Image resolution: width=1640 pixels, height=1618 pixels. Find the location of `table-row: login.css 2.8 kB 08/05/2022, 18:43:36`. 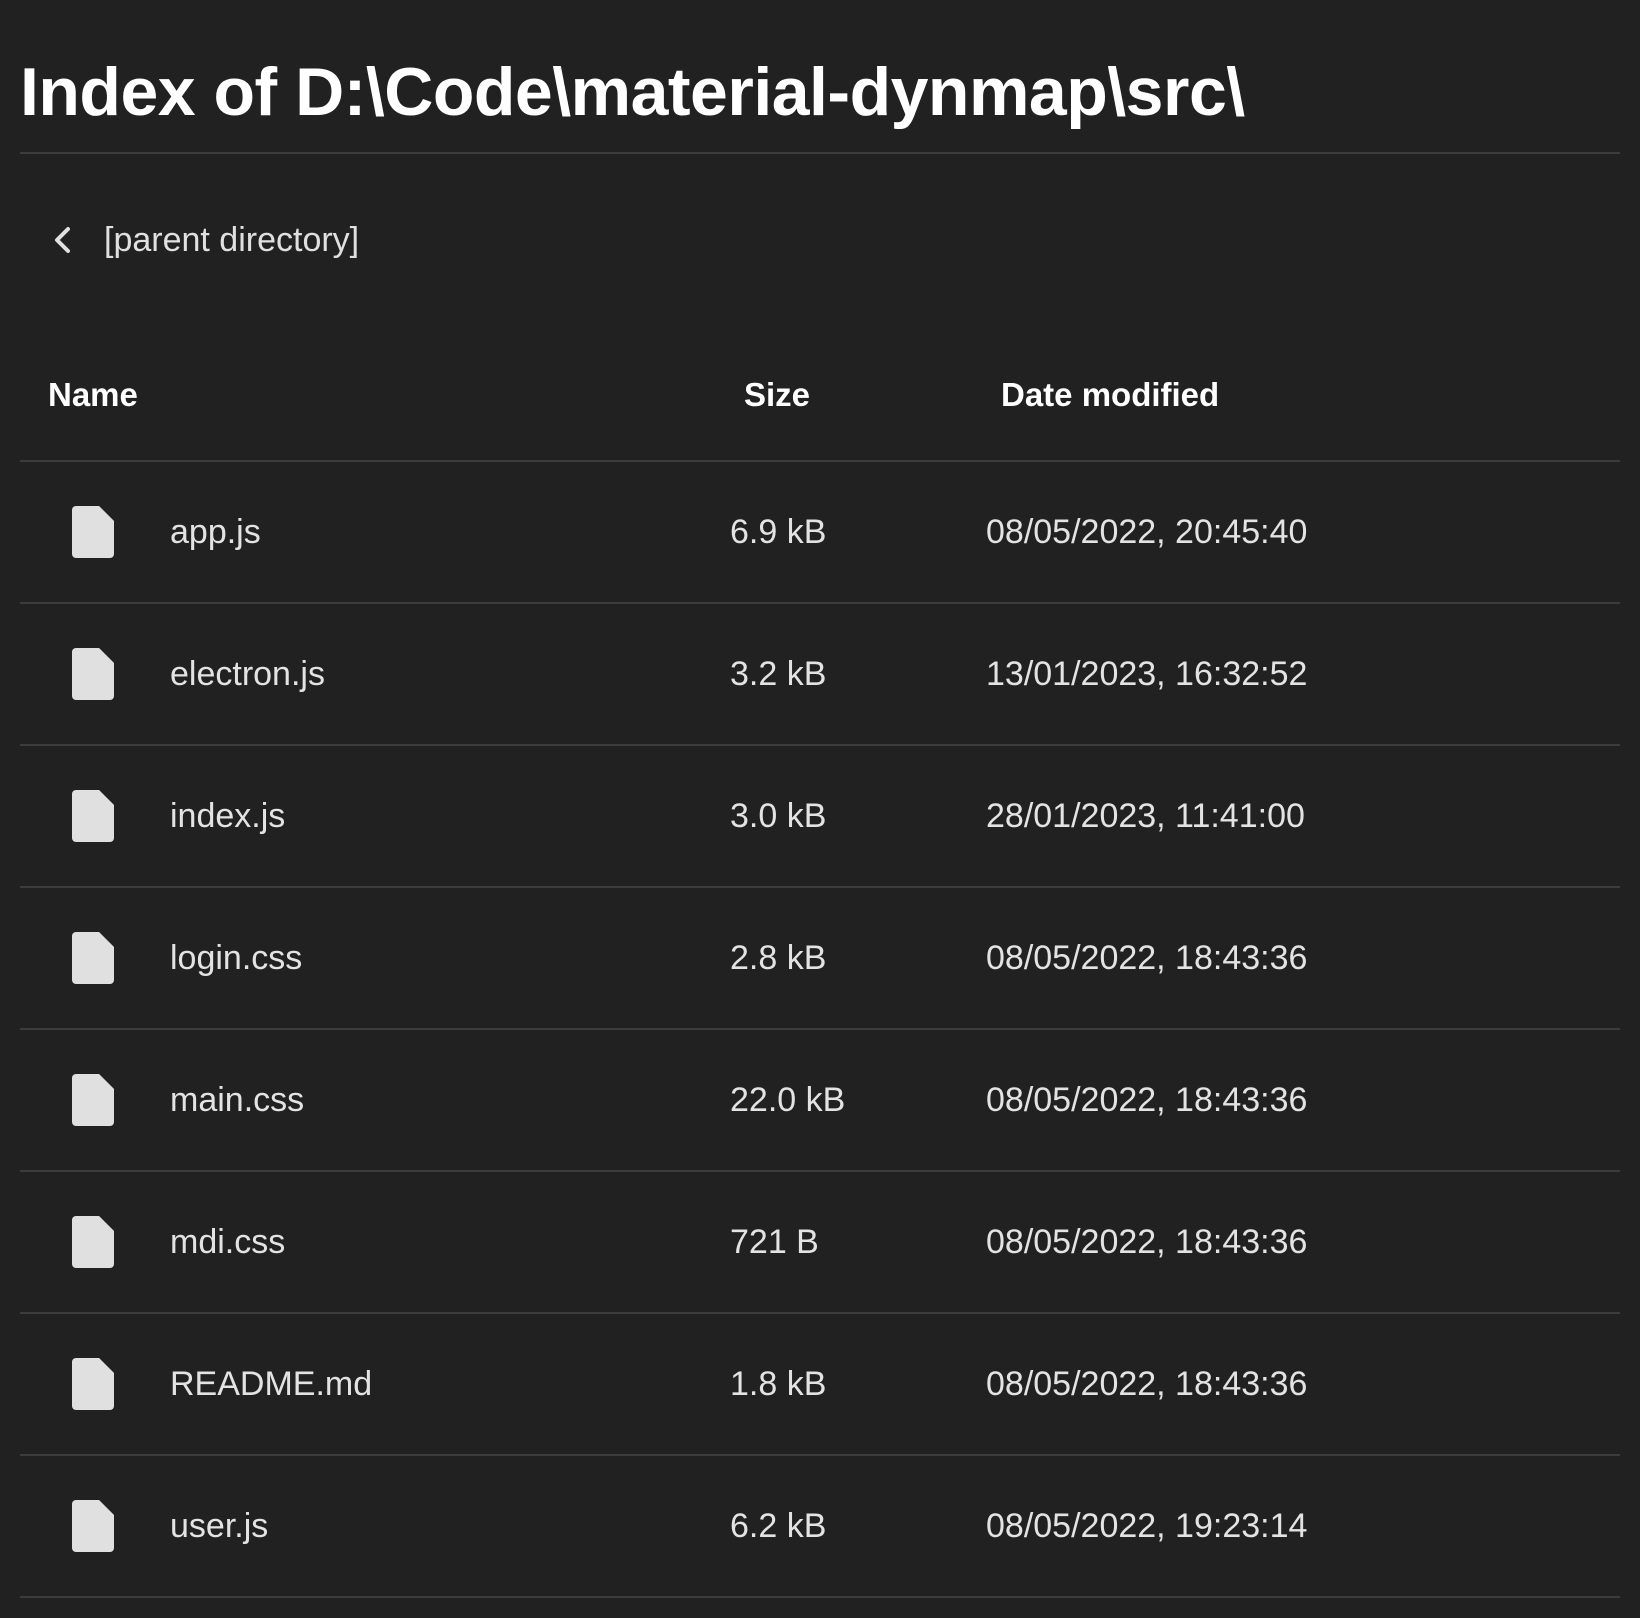

table-row: login.css 2.8 kB 08/05/2022, 18:43:36 is located at coordinates (820, 959).